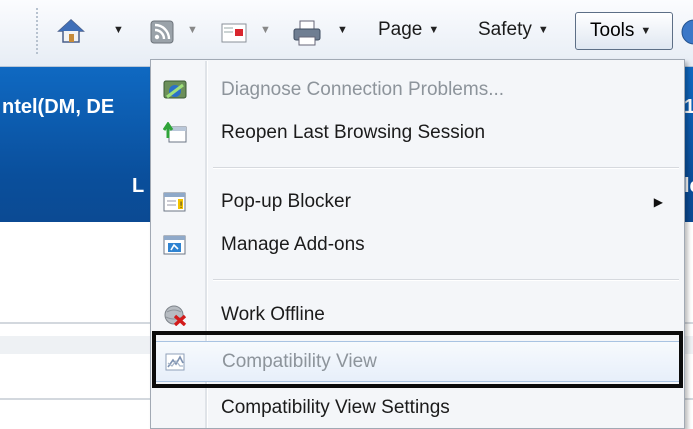 This screenshot has height=429, width=693. Describe the element at coordinates (658, 202) in the screenshot. I see `submenu-arrow-icon: ▶` at that location.